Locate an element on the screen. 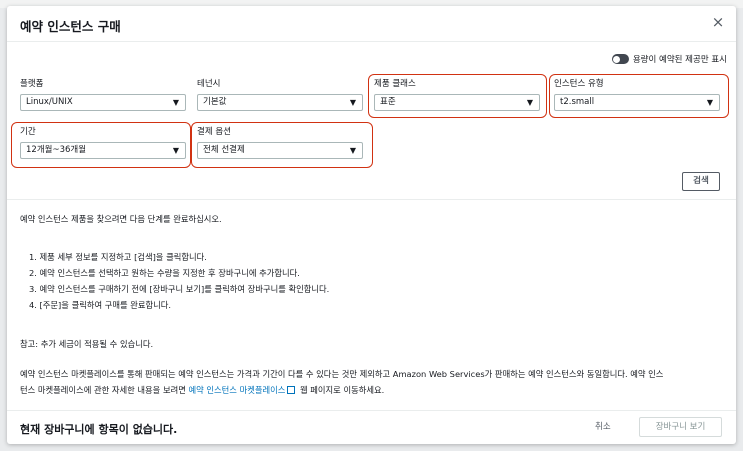 The width and height of the screenshot is (743, 451). tax-note: 참고: 추가 세금이 적용될 수 있습니다. is located at coordinates (87, 344).